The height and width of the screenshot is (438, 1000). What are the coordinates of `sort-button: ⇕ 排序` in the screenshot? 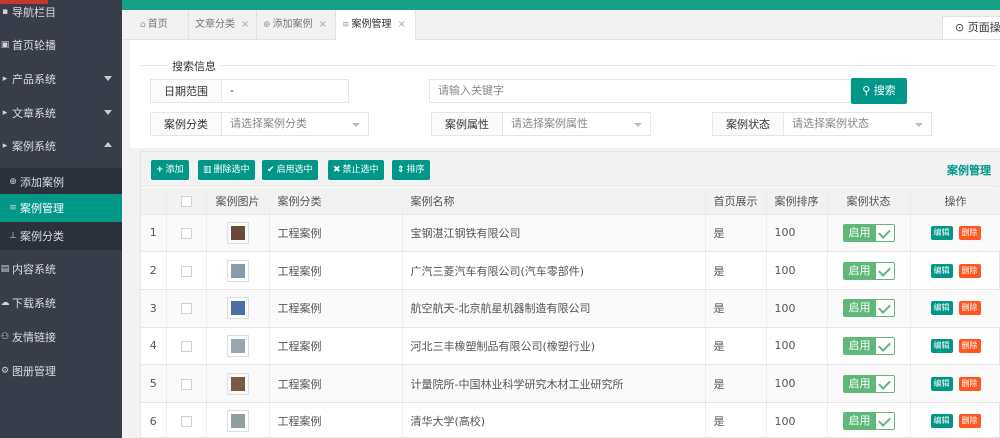 It's located at (411, 170).